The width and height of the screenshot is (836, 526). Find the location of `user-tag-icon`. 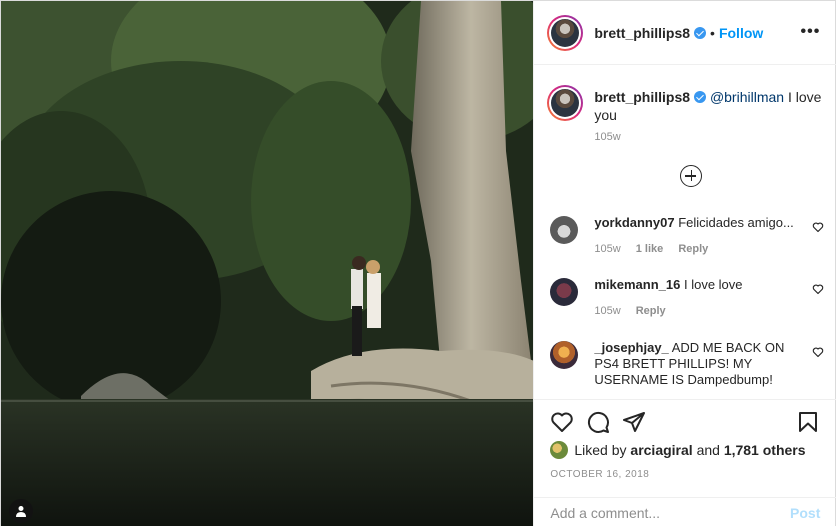

user-tag-icon is located at coordinates (21, 511).